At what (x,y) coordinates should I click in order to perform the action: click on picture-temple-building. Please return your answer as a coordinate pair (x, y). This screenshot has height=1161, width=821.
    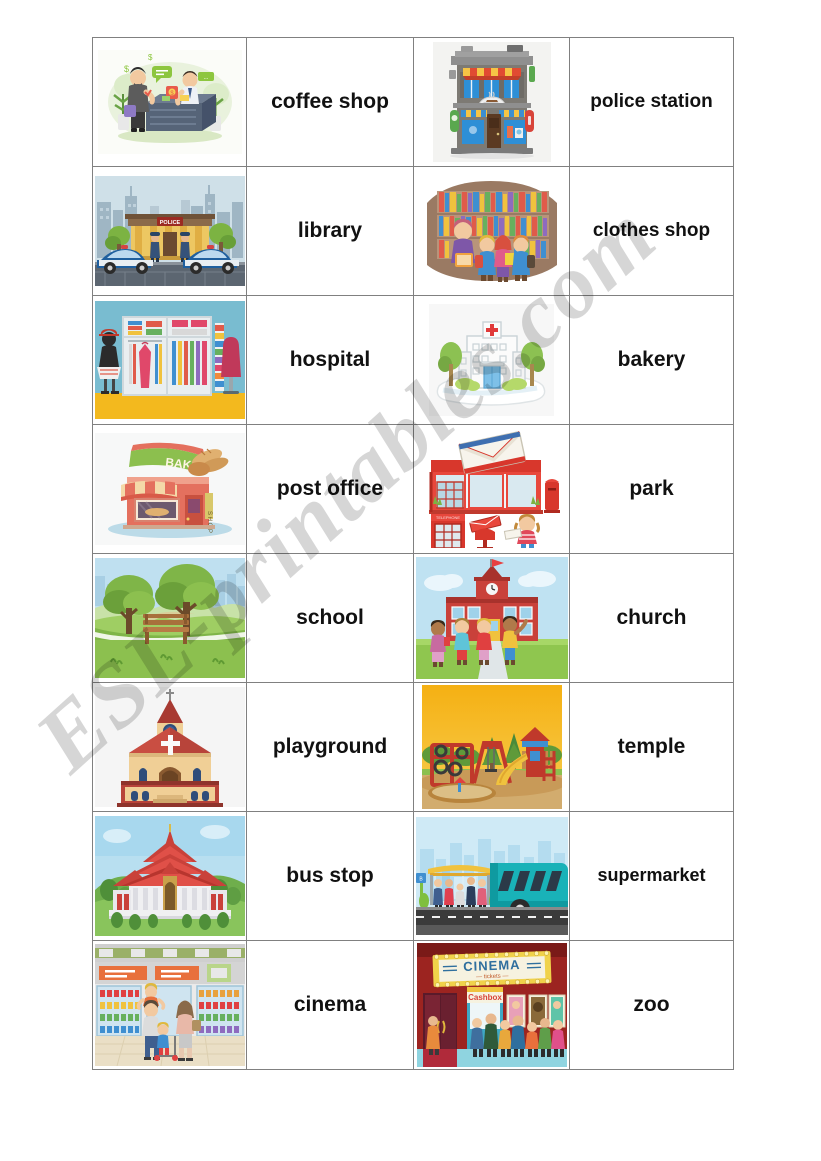
    Looking at the image, I should click on (170, 876).